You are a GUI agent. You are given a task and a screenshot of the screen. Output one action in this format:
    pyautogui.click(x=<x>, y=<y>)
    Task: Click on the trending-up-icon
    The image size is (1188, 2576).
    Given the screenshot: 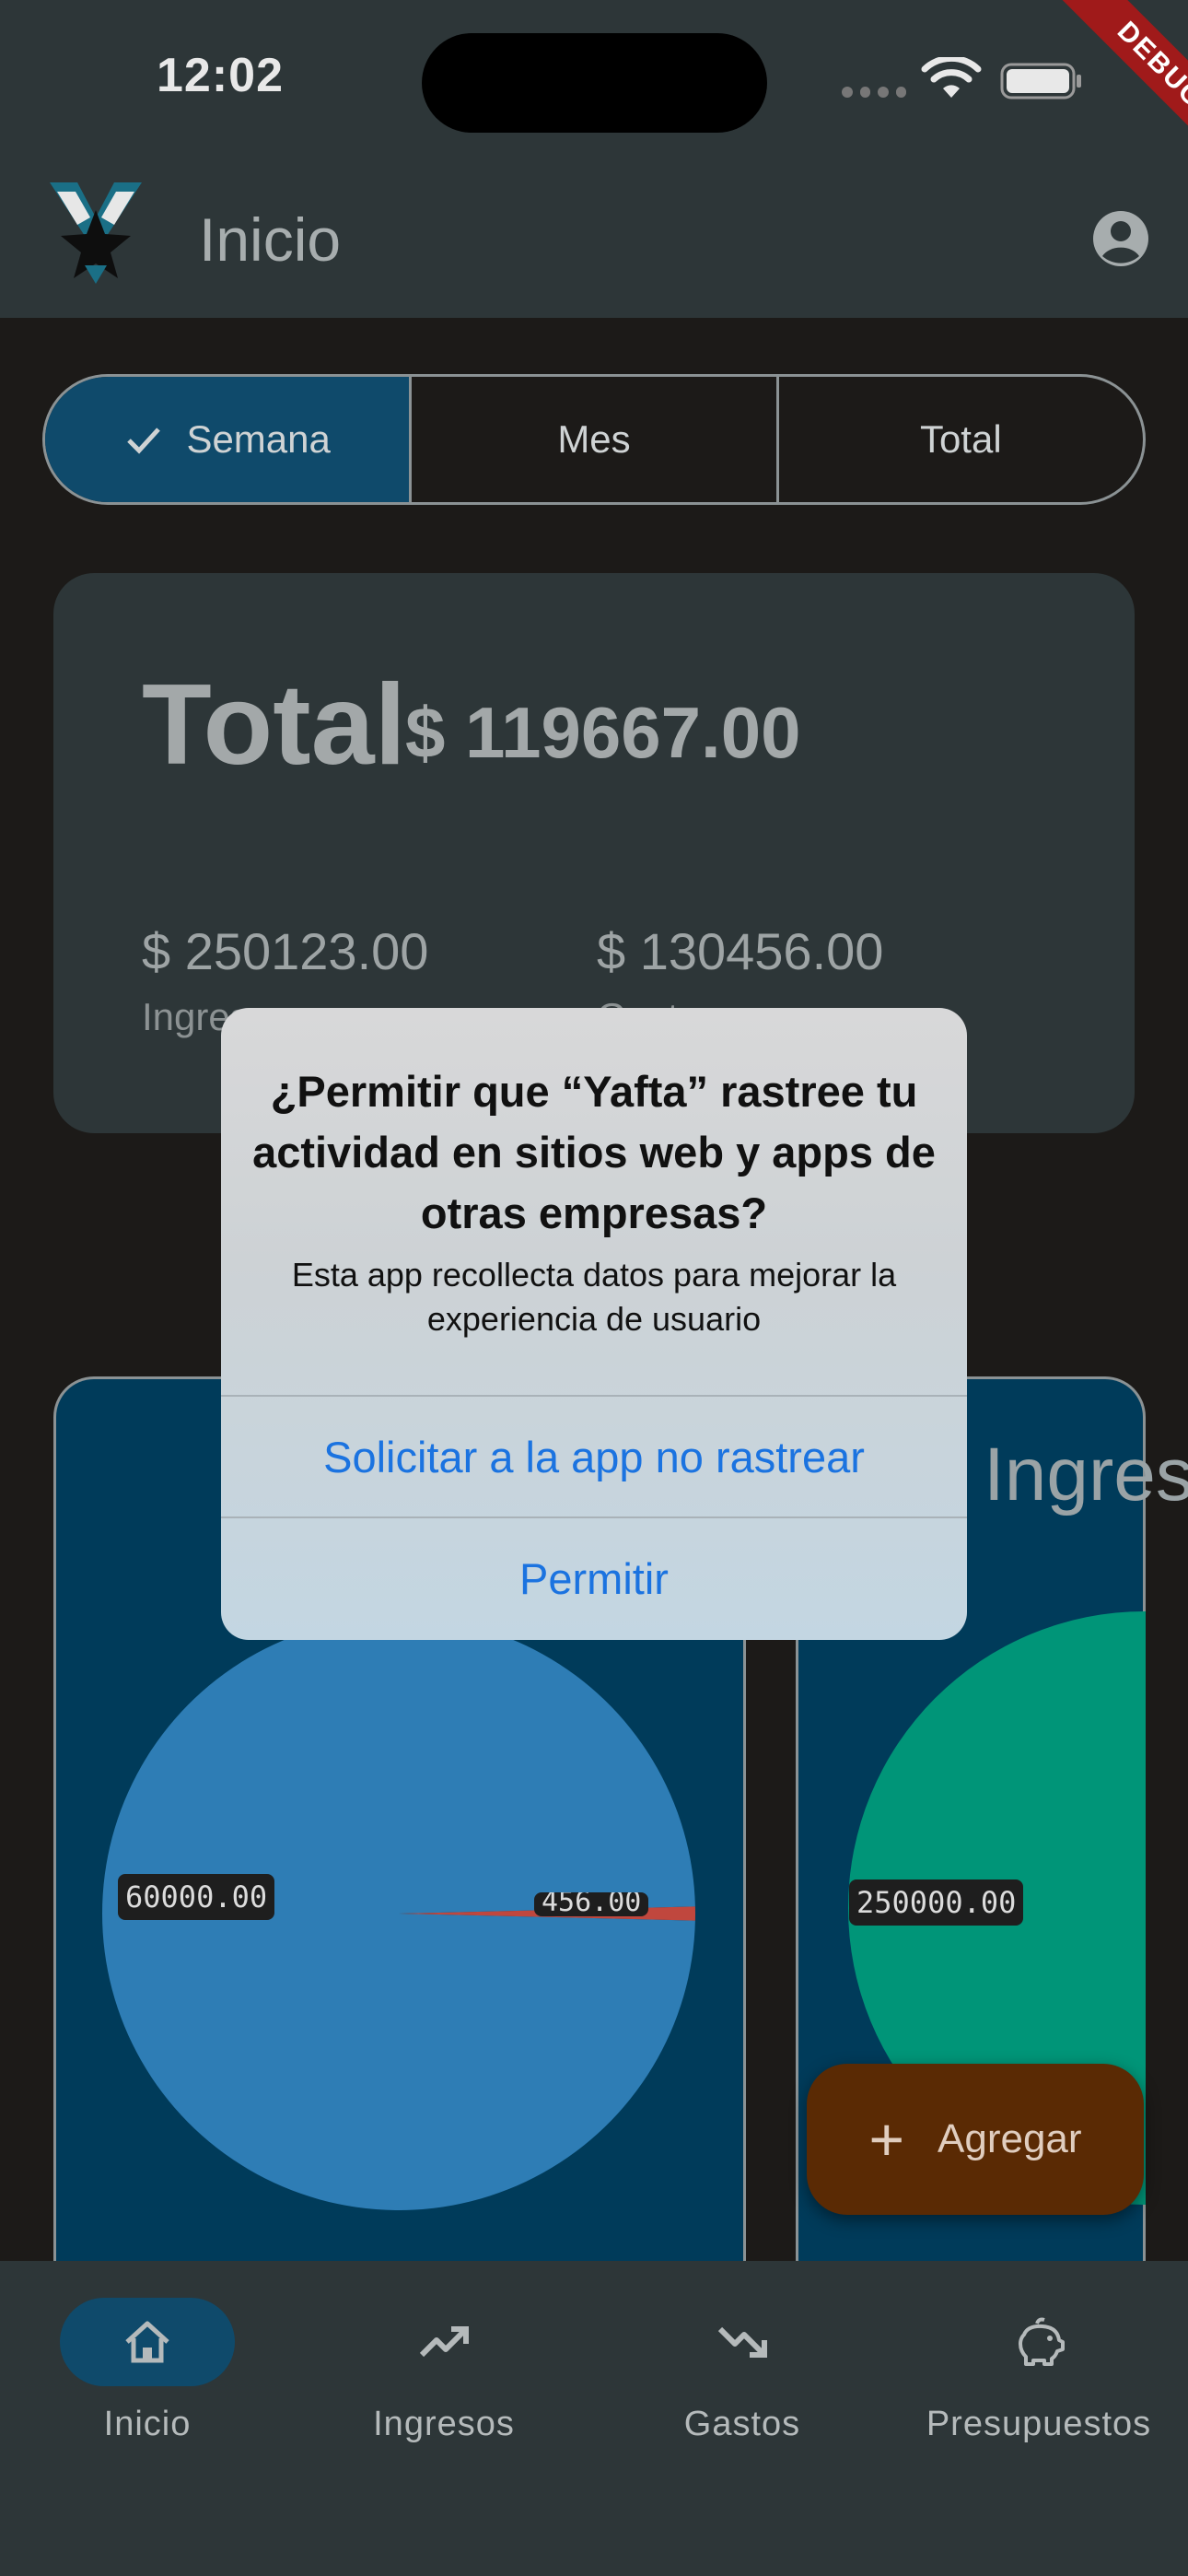 What is the action you would take?
    pyautogui.click(x=444, y=2342)
    